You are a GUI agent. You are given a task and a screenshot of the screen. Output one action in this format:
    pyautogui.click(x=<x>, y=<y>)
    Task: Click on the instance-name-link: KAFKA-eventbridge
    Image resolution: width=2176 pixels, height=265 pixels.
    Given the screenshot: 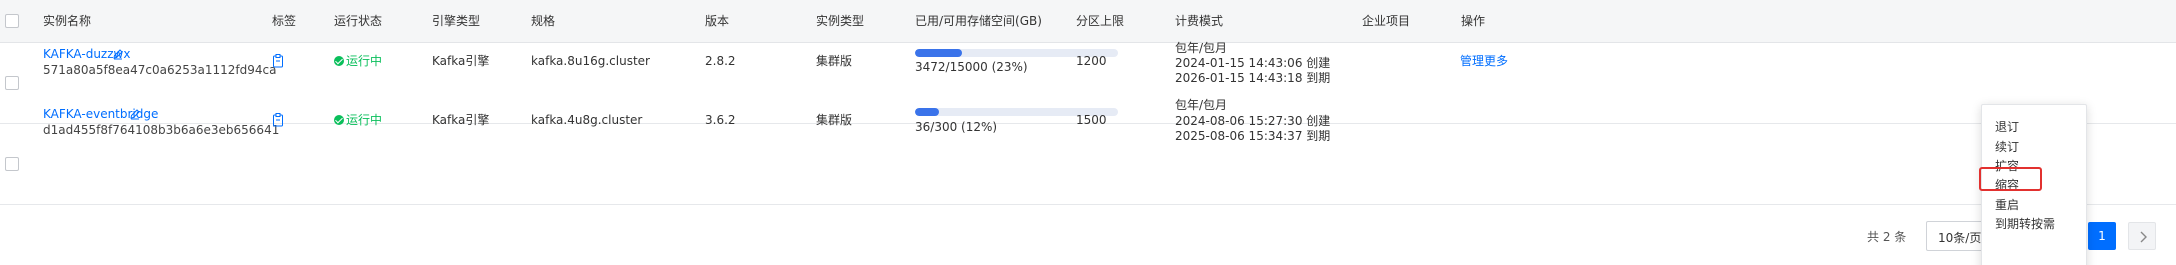 What is the action you would take?
    pyautogui.click(x=100, y=114)
    